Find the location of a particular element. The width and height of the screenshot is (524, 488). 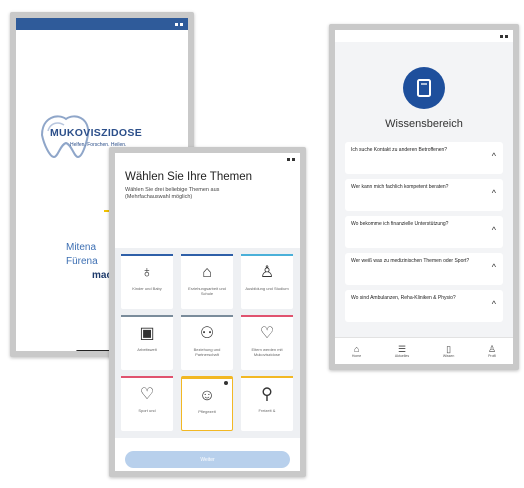

tab-wissen: ▯ Wissen is located at coordinates (448, 351).